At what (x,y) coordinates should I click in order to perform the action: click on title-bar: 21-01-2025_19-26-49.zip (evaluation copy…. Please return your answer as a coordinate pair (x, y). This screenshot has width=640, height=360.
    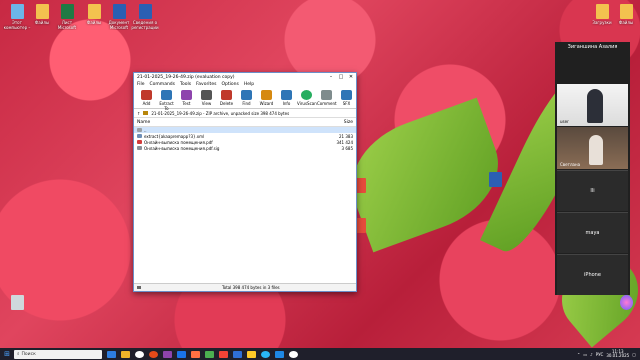
    Looking at the image, I should click on (245, 77).